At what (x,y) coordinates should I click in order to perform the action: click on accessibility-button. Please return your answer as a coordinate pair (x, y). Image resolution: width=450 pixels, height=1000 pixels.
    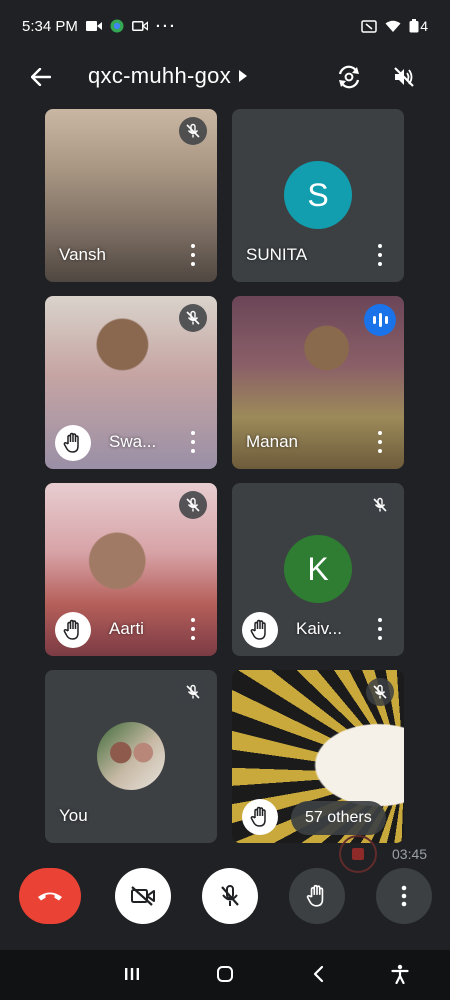
    Looking at the image, I should click on (400, 974).